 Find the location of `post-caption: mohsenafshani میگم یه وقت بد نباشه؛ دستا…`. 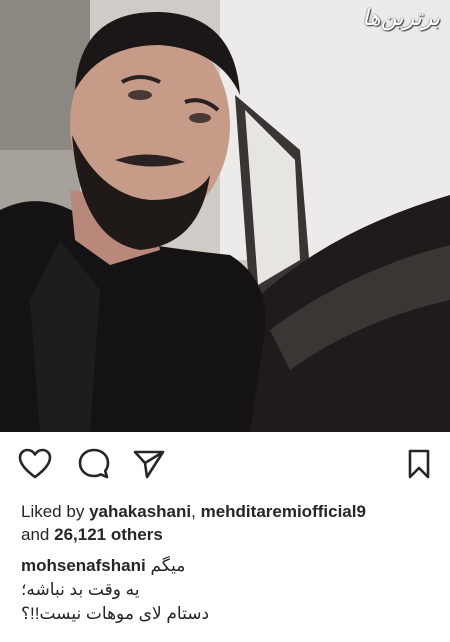

post-caption: mohsenafshani میگم یه وقت بد نباشه؛ دستا… is located at coordinates (231, 590).